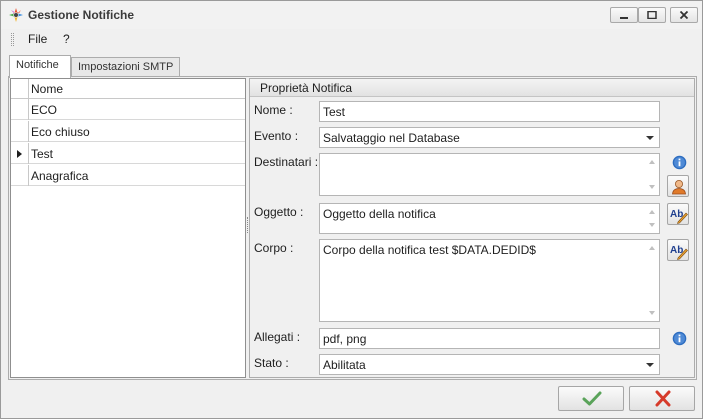 The image size is (703, 419). What do you see at coordinates (128, 131) in the screenshot?
I see `grid-row: Eco chiuso` at bounding box center [128, 131].